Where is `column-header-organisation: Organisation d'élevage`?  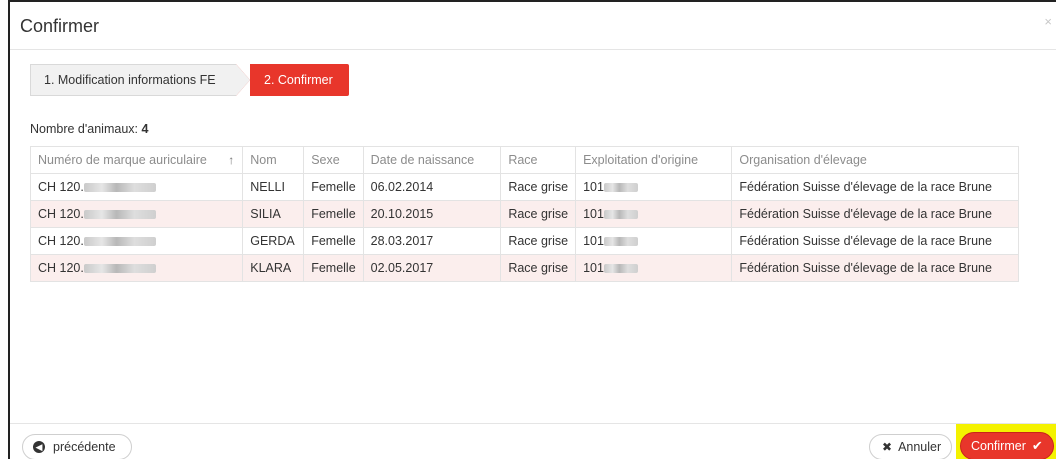
column-header-organisation: Organisation d'élevage is located at coordinates (875, 160).